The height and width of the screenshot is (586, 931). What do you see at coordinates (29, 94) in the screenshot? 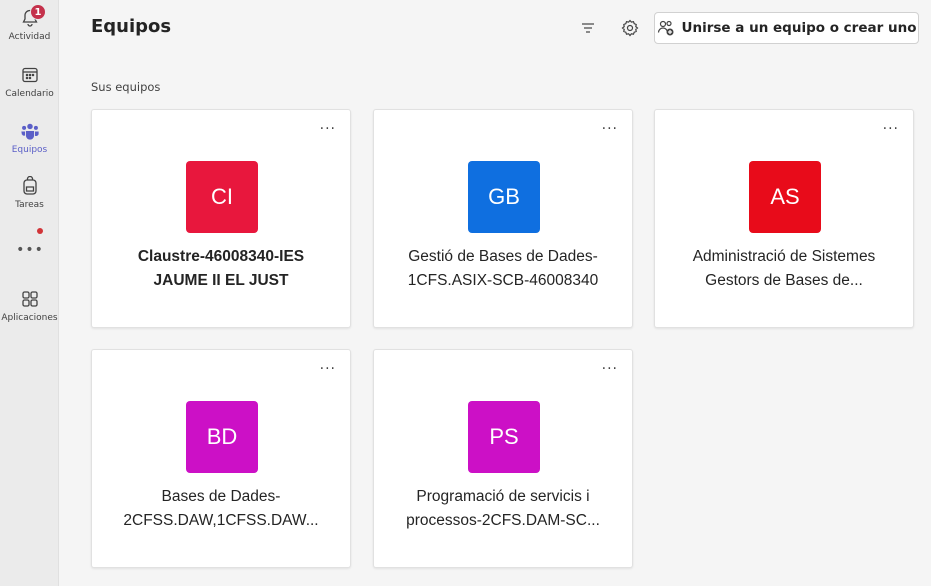
I see `rail-label: Calendario` at bounding box center [29, 94].